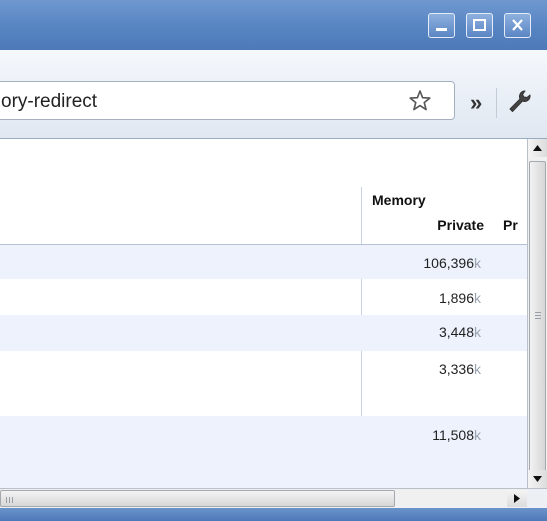 This screenshot has width=547, height=521. I want to click on scroll-down-button, so click(537, 479).